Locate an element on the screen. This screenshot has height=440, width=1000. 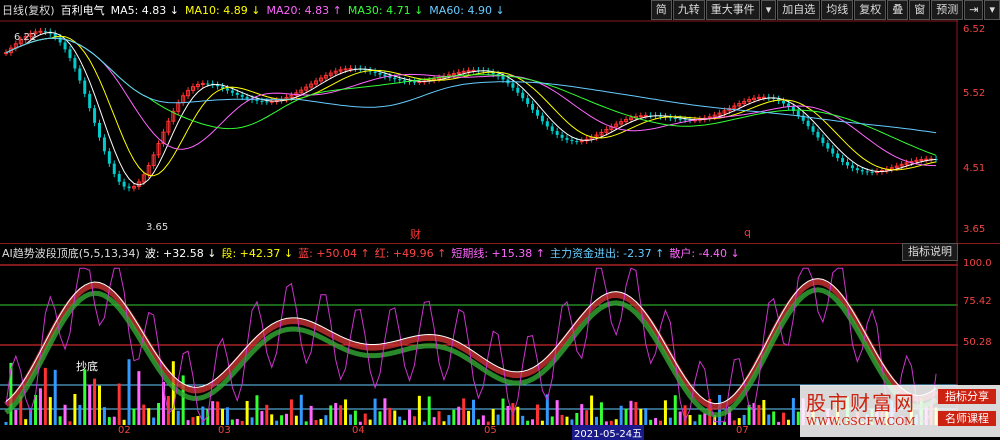
toolbar-button-7: 叠 is located at coordinates (898, 10).